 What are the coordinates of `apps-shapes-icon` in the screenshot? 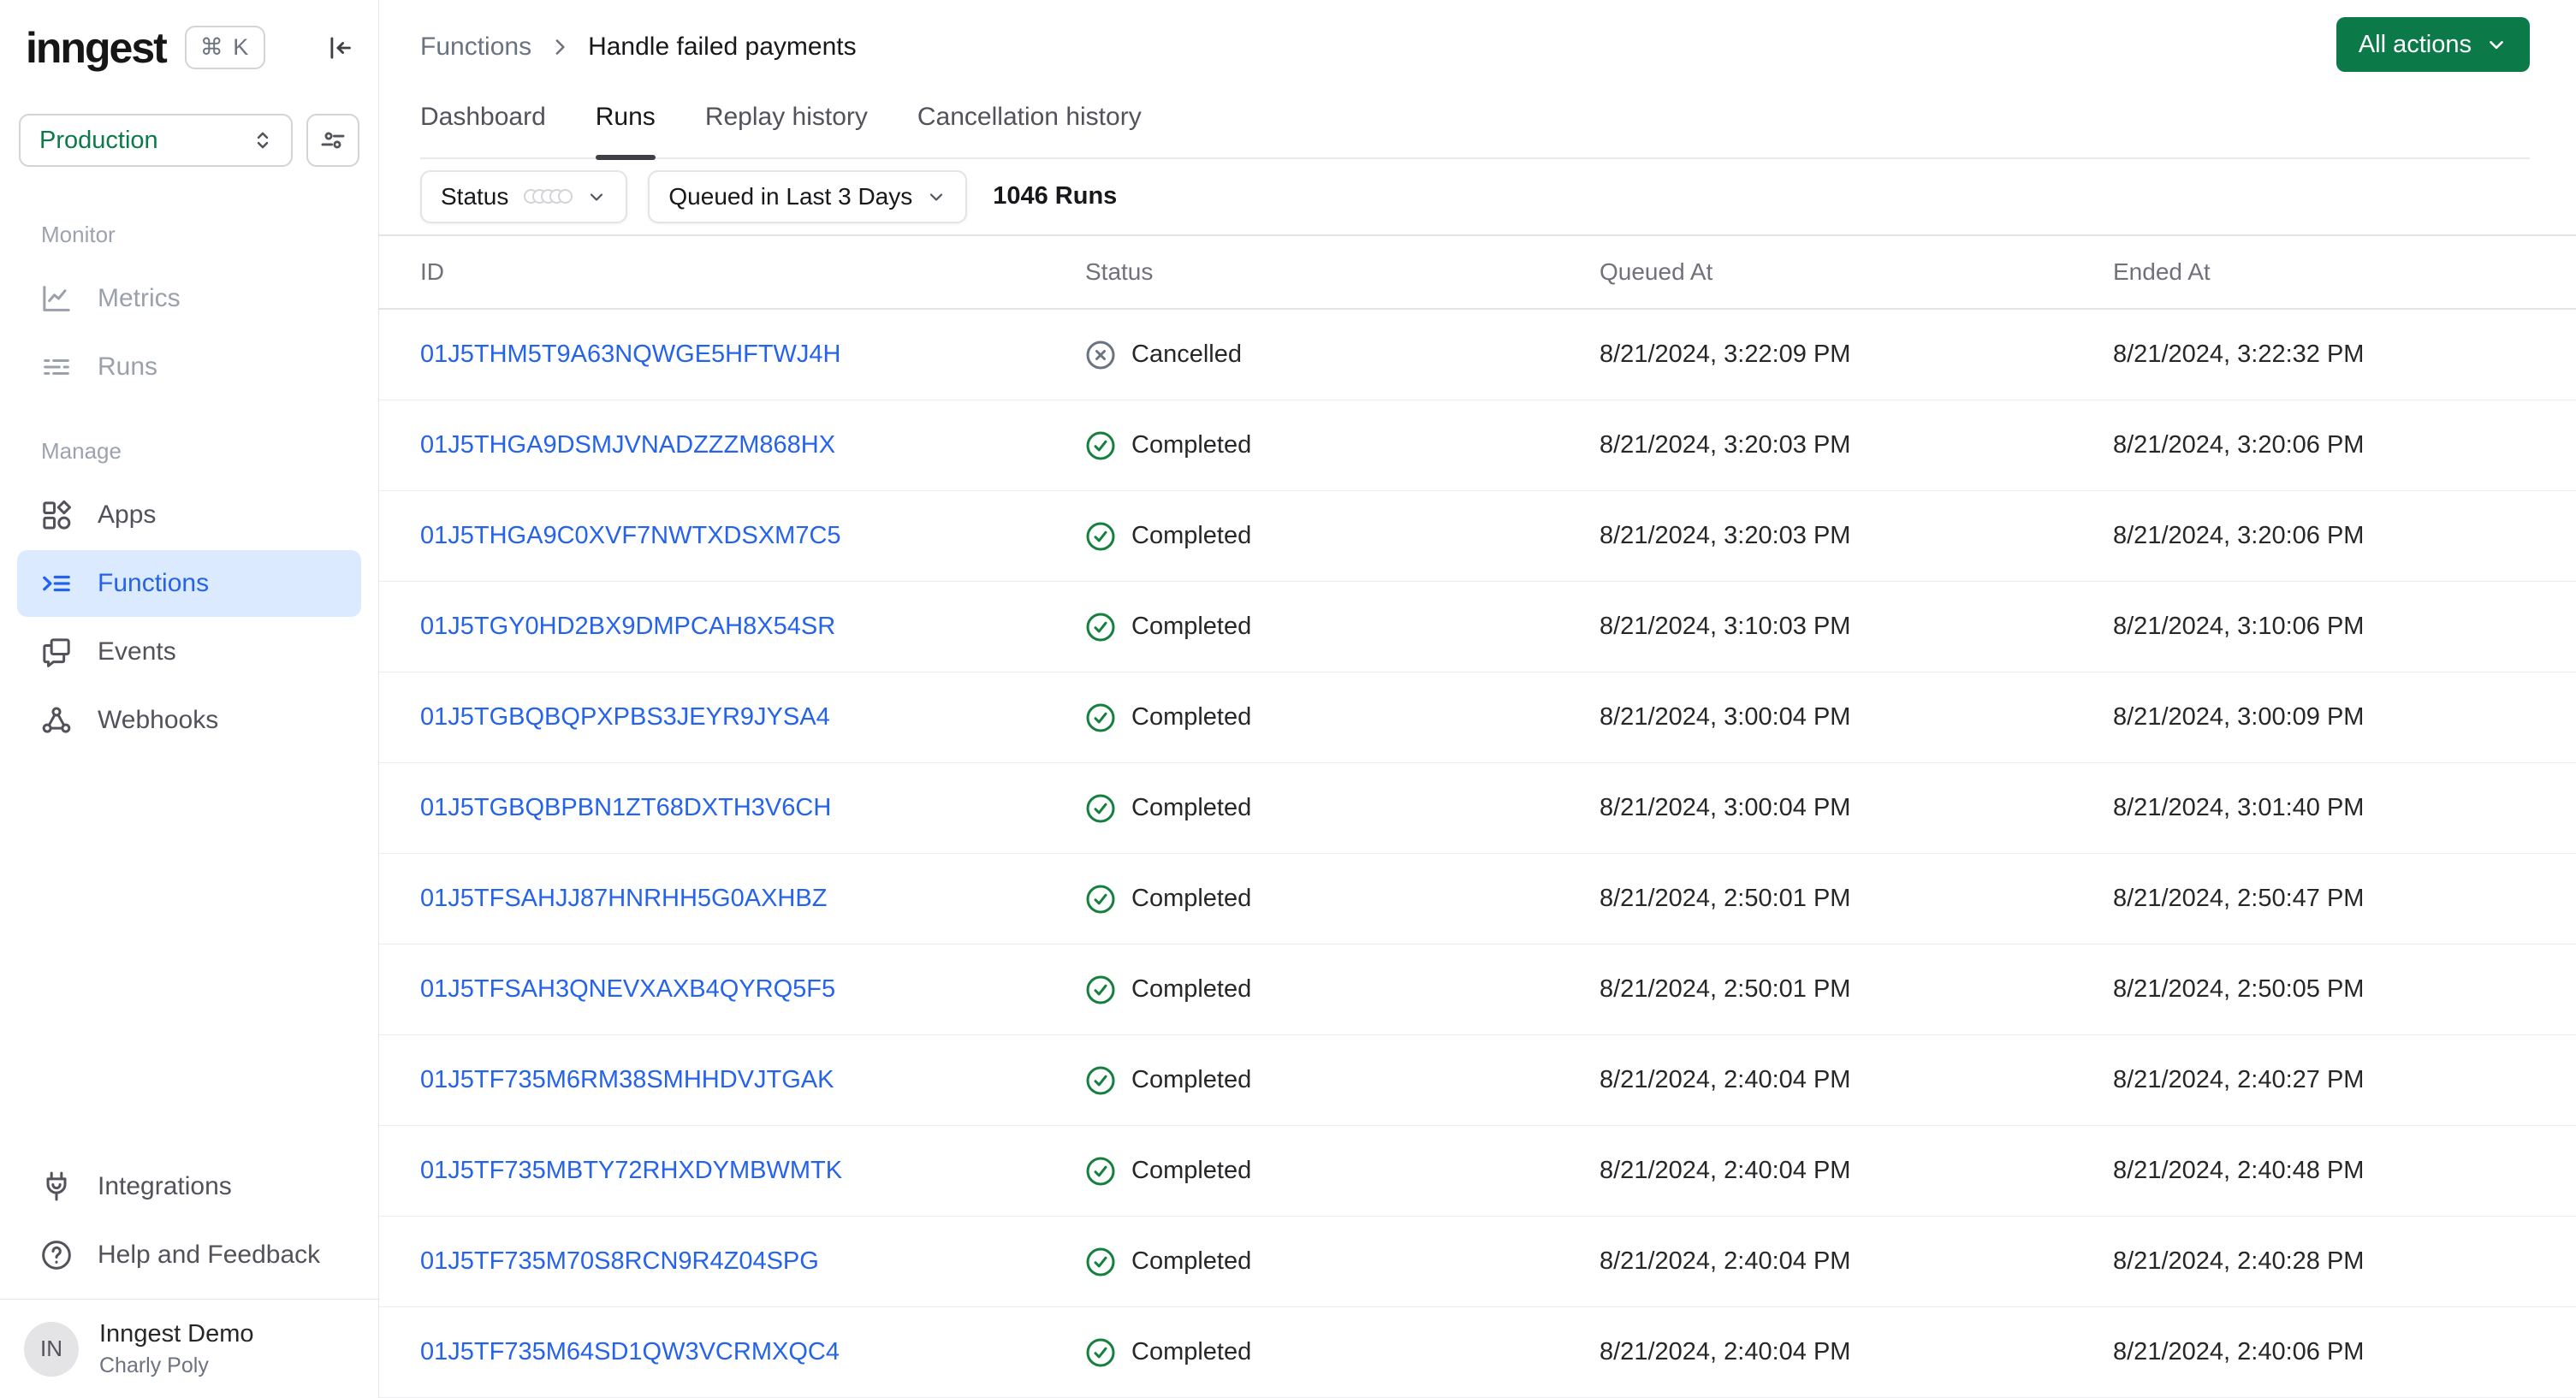 It's located at (56, 515).